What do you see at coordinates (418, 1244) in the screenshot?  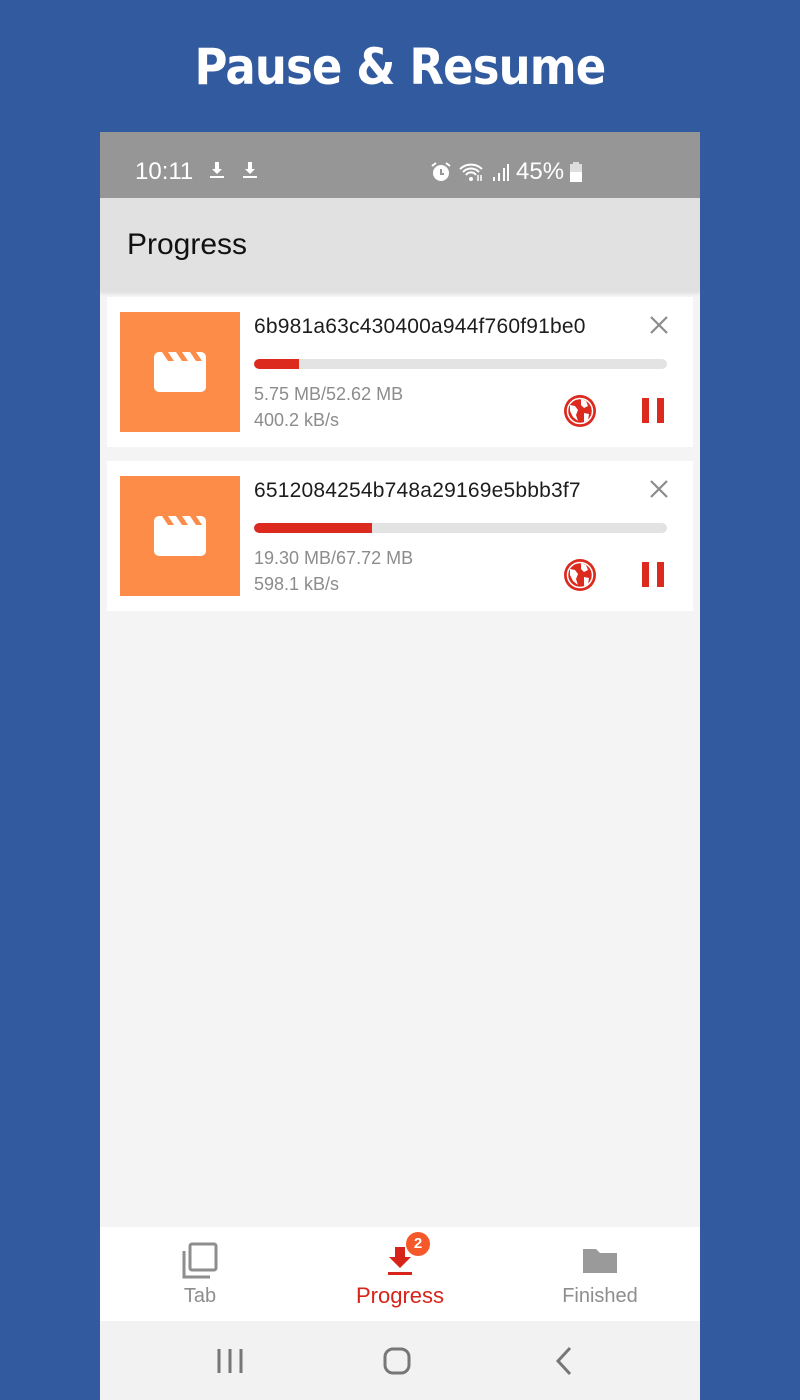 I see `notification-badge: 2` at bounding box center [418, 1244].